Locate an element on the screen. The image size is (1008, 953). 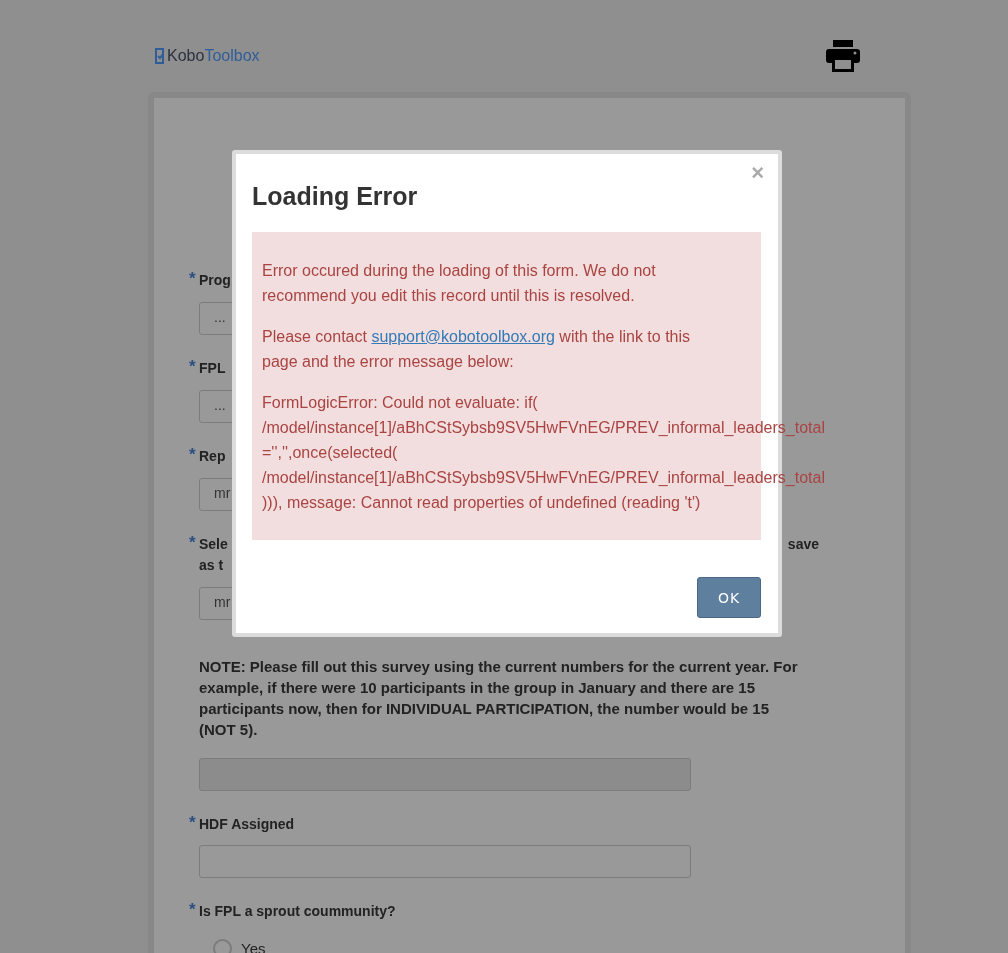
radio-button is located at coordinates (222, 946).